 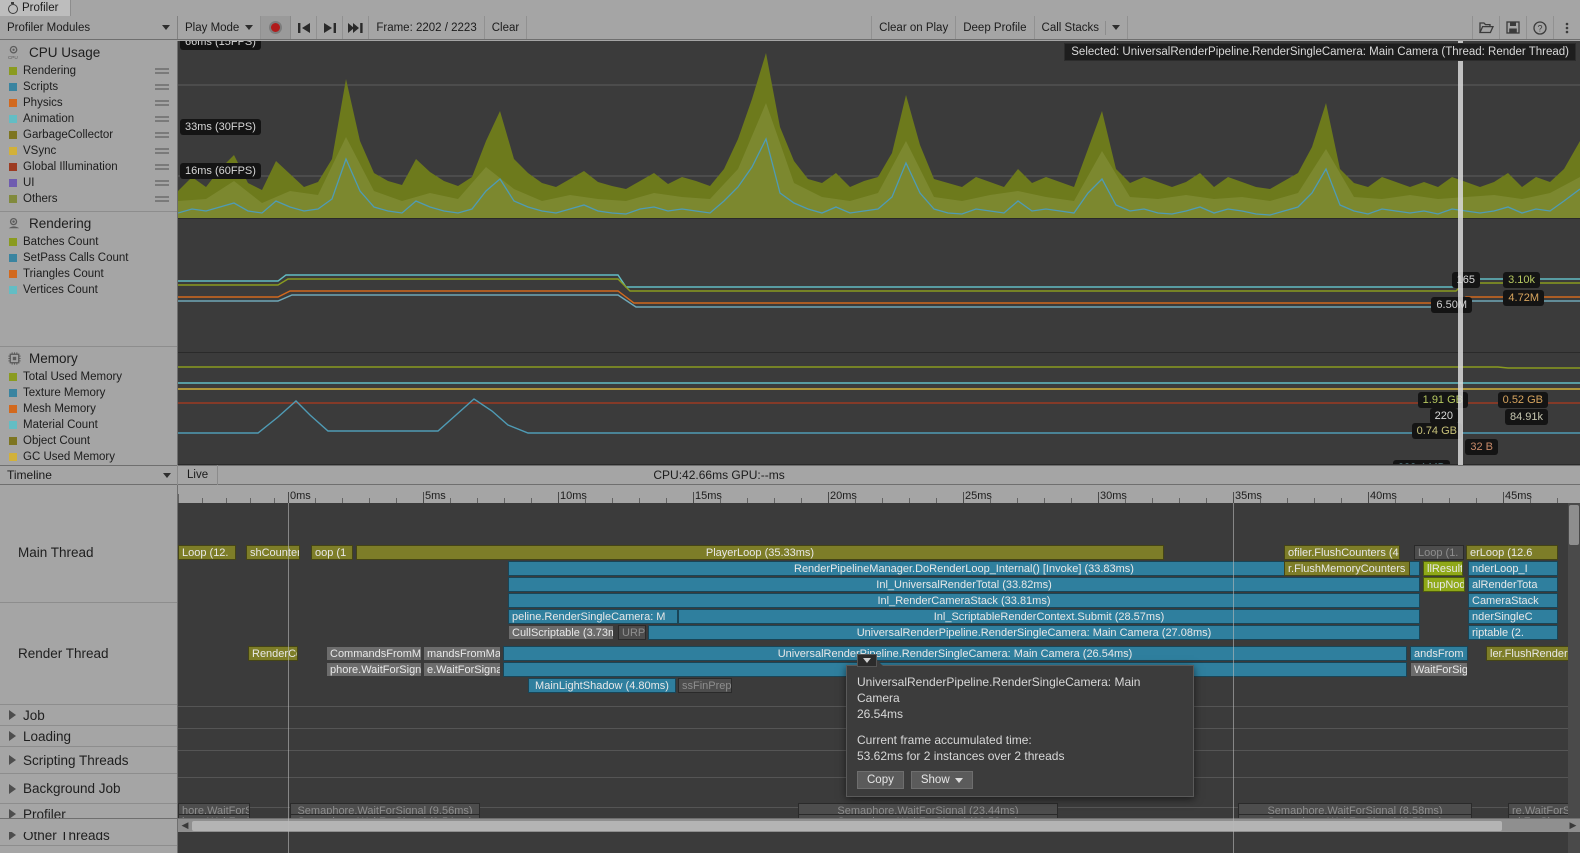 What do you see at coordinates (1342, 552) in the screenshot?
I see `timeline-bar: ofiler.FlushCounters (4.84m` at bounding box center [1342, 552].